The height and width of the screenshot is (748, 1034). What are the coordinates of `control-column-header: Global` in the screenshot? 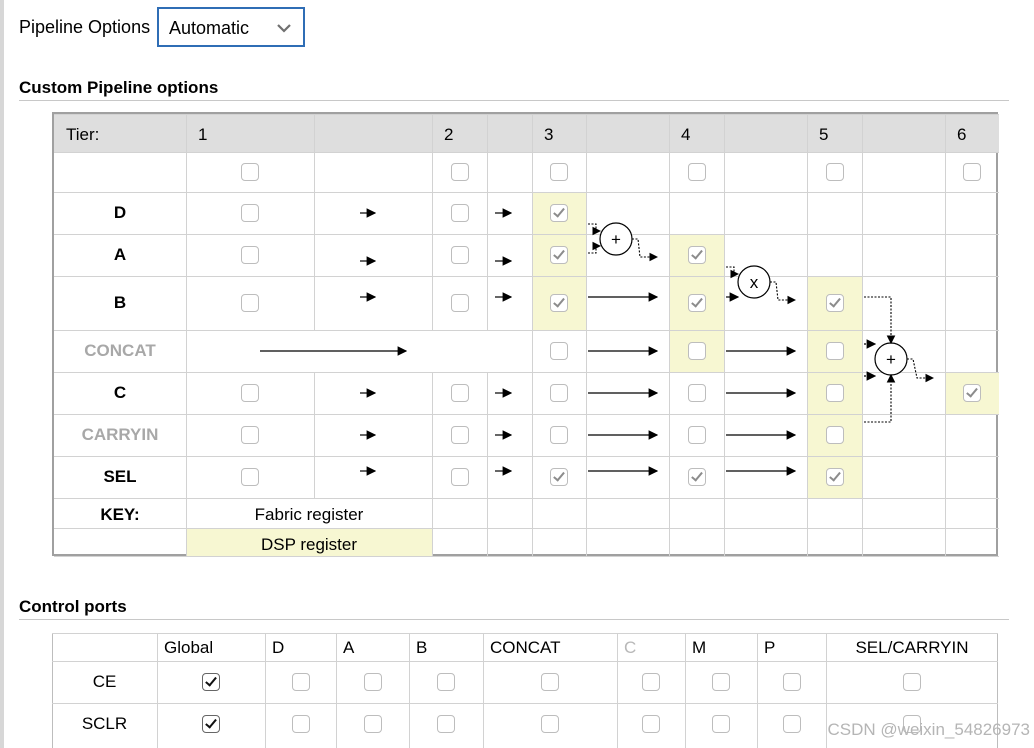 It's located at (189, 647).